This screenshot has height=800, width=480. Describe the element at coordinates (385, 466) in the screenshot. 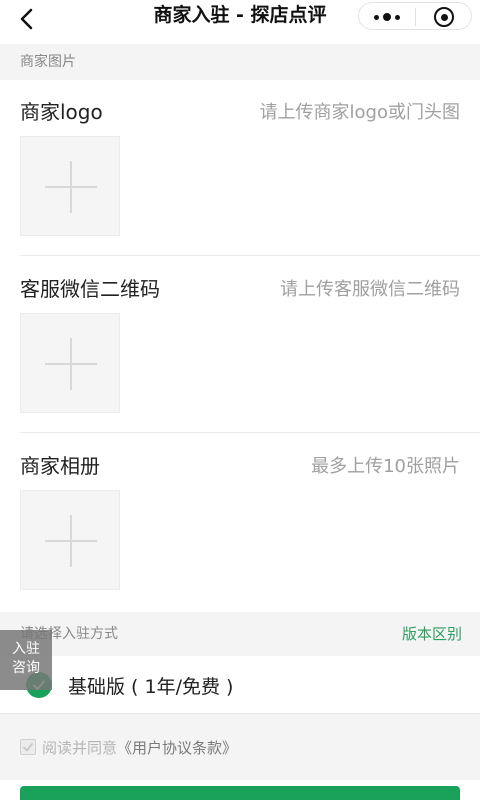

I see `upload-hint: 最多上传10张照片` at that location.